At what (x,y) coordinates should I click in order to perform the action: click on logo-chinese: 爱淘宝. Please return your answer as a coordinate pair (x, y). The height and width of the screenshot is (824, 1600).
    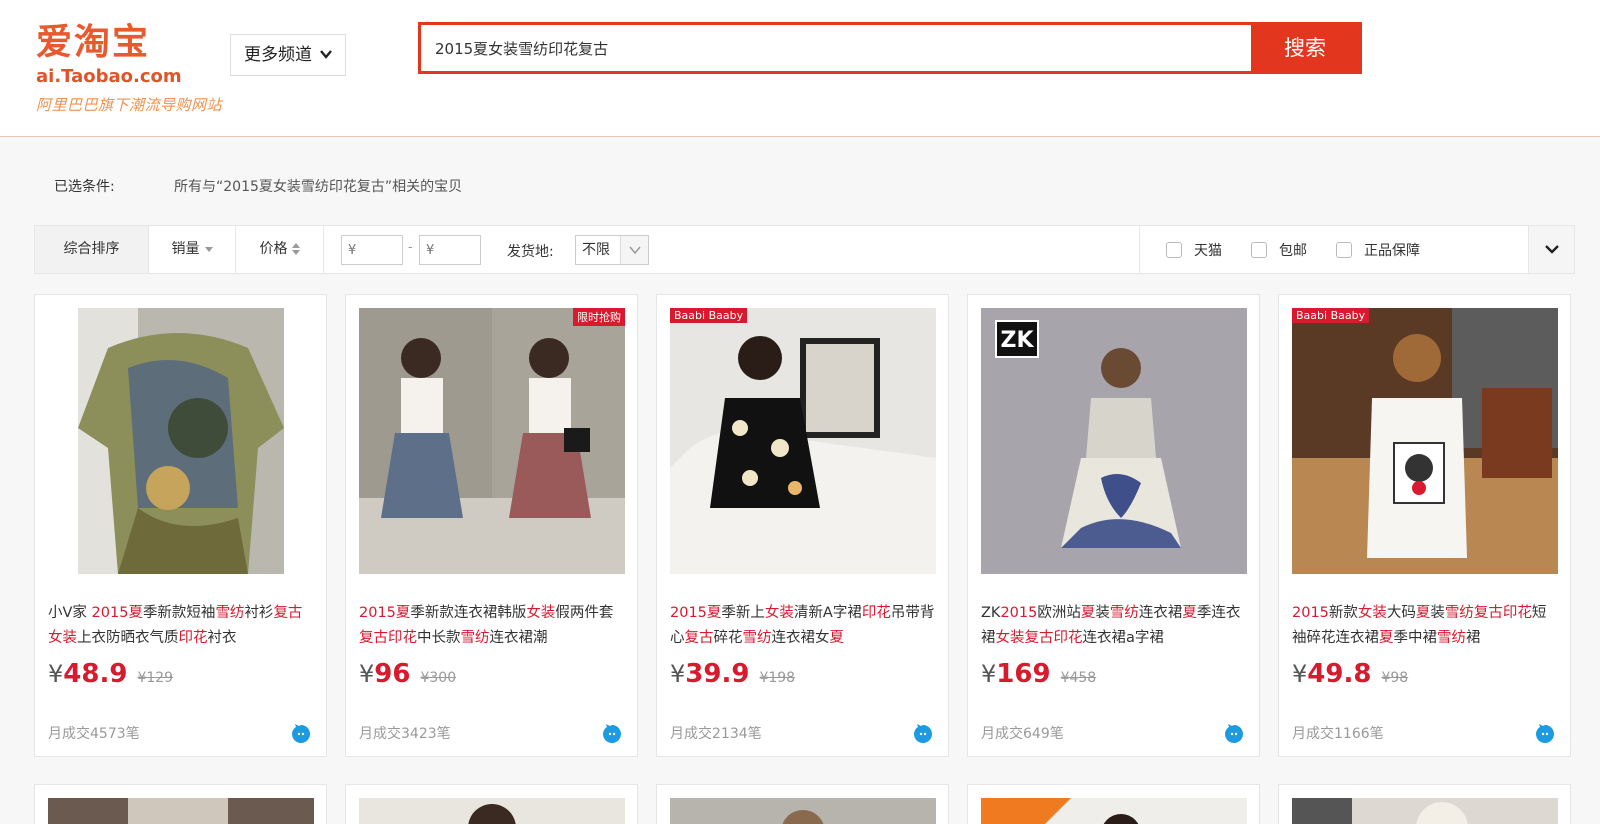
    Looking at the image, I should click on (93, 42).